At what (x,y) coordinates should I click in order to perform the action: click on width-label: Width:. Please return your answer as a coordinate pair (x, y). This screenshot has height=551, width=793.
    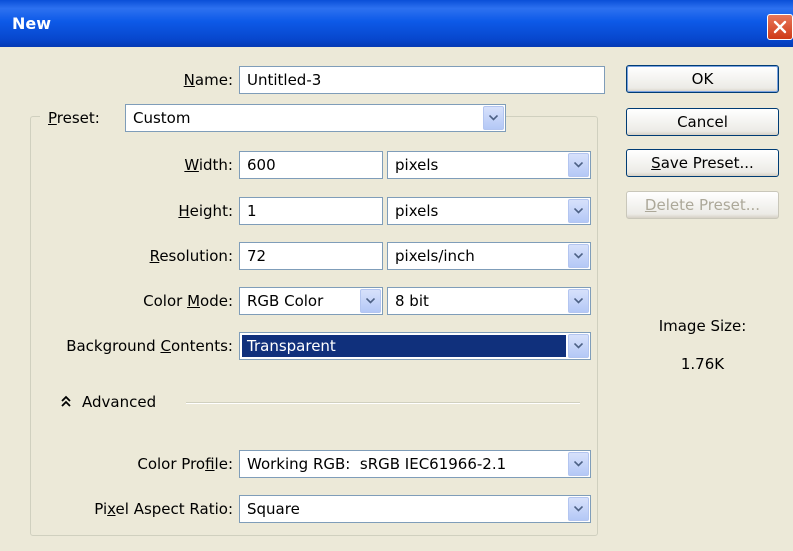
    Looking at the image, I should click on (208, 165).